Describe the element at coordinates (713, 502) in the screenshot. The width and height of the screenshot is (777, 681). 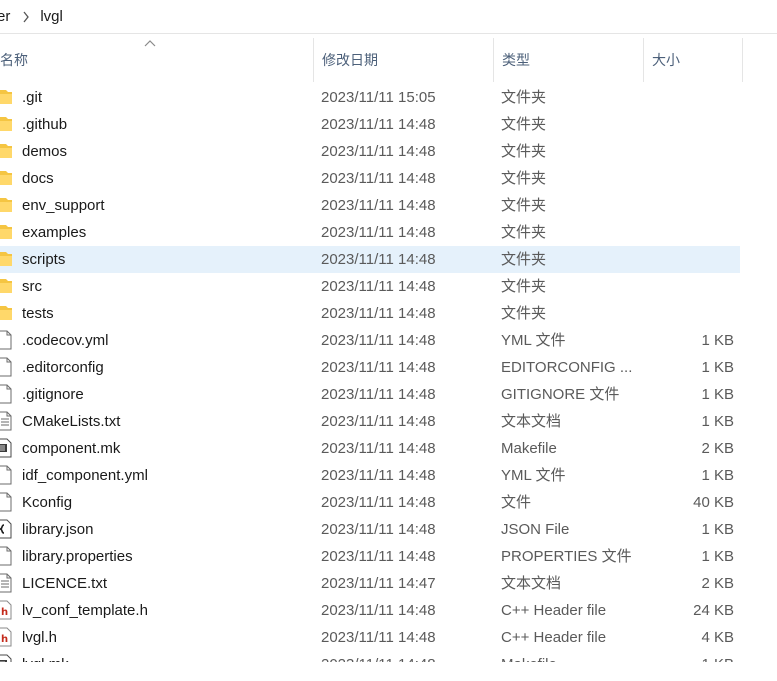
I see `file-size: 40 KB` at that location.